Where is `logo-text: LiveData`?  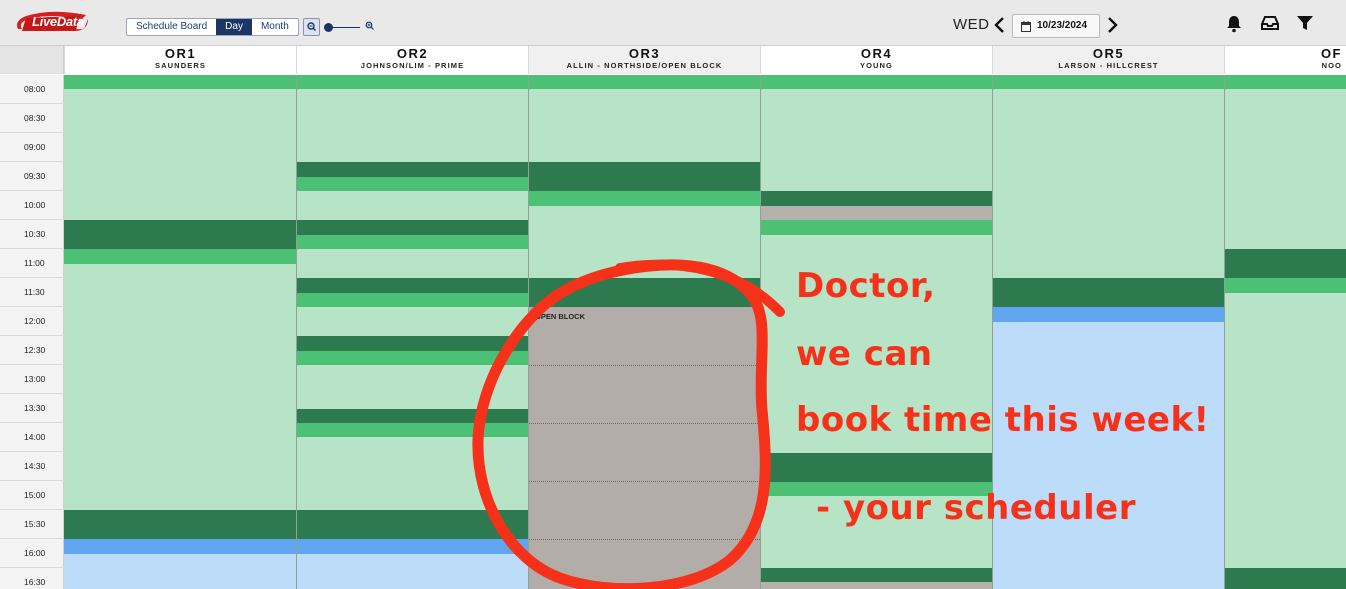 logo-text: LiveData is located at coordinates (58, 21).